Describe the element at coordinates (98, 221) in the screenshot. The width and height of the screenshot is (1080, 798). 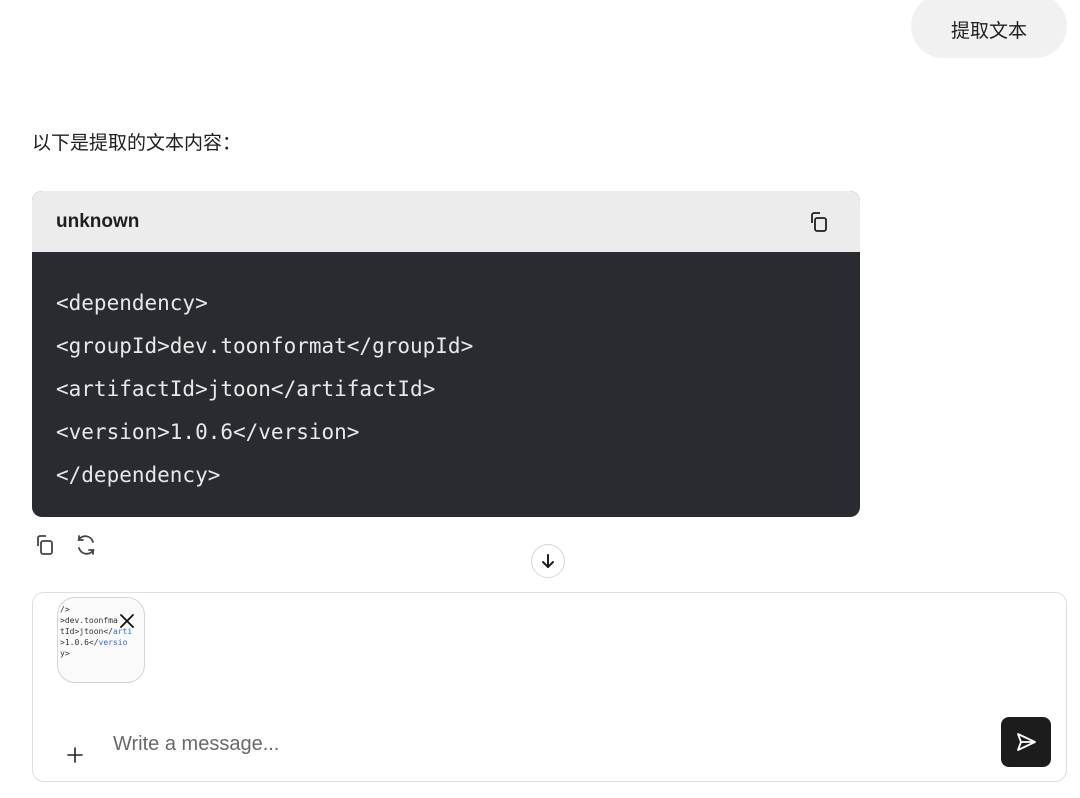
I see `code-language-label: unknown` at that location.